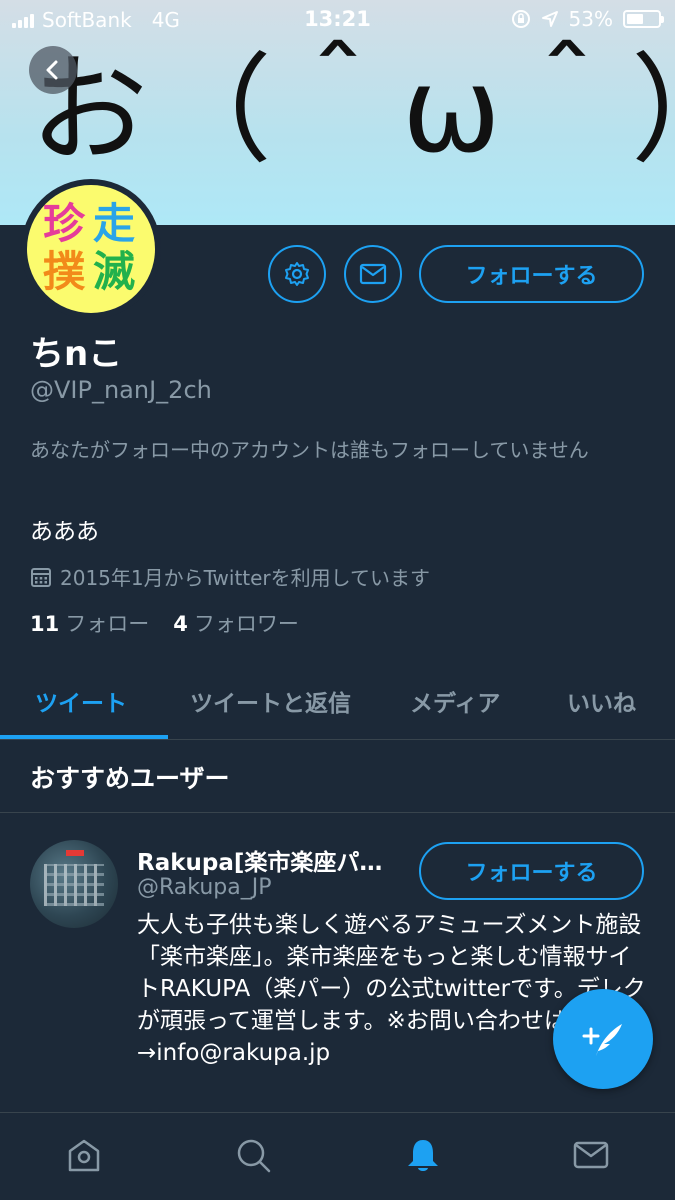 This screenshot has width=675, height=1200. I want to click on followed-by-note: あなたがフォロー中のアカウントは誰もフォローしていません, so click(309, 450).